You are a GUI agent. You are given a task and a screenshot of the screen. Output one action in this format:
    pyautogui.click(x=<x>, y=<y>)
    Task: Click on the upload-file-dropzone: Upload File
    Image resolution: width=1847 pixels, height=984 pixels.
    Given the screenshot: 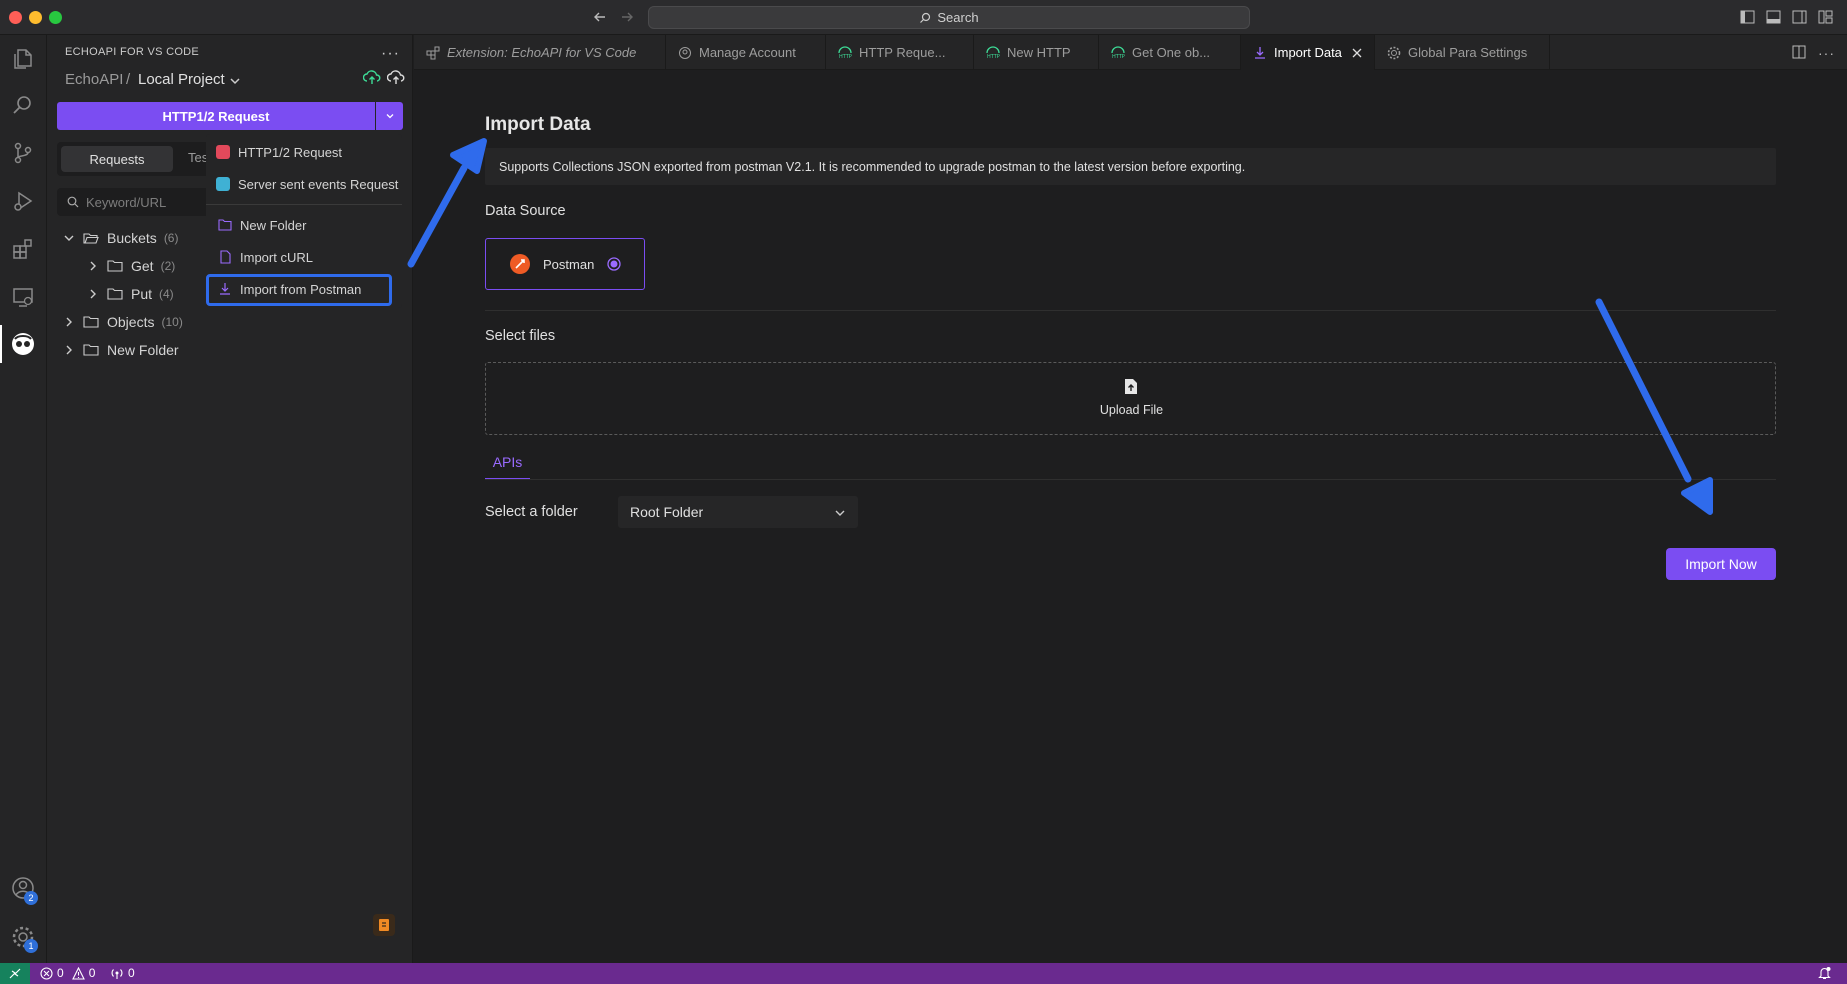 What is the action you would take?
    pyautogui.click(x=1130, y=398)
    